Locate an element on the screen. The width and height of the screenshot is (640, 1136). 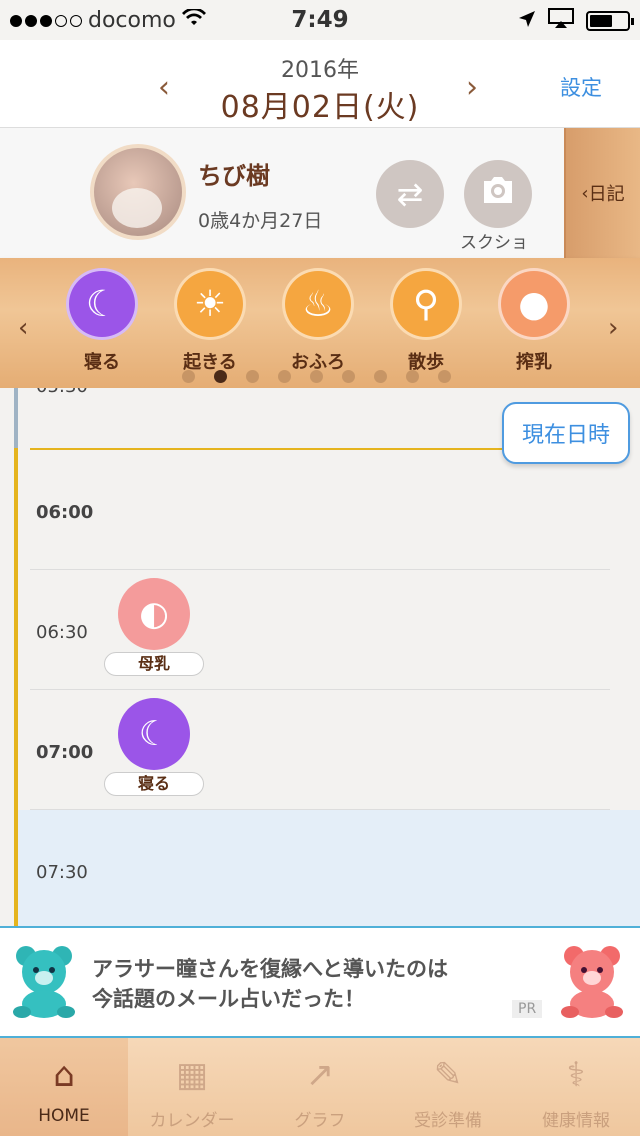
diary-label: 日記 is located at coordinates (606, 194).